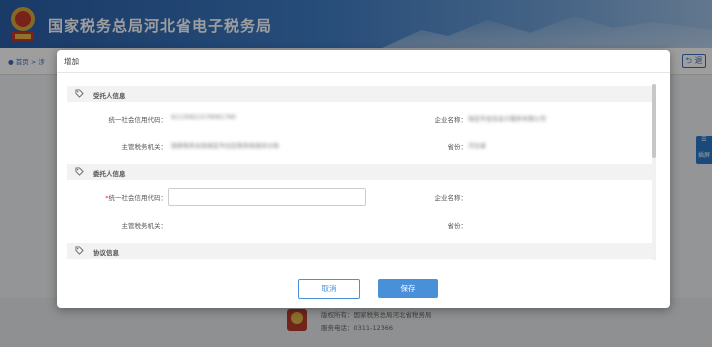 This screenshot has height=347, width=712. I want to click on cancel-button: 取消, so click(329, 289).